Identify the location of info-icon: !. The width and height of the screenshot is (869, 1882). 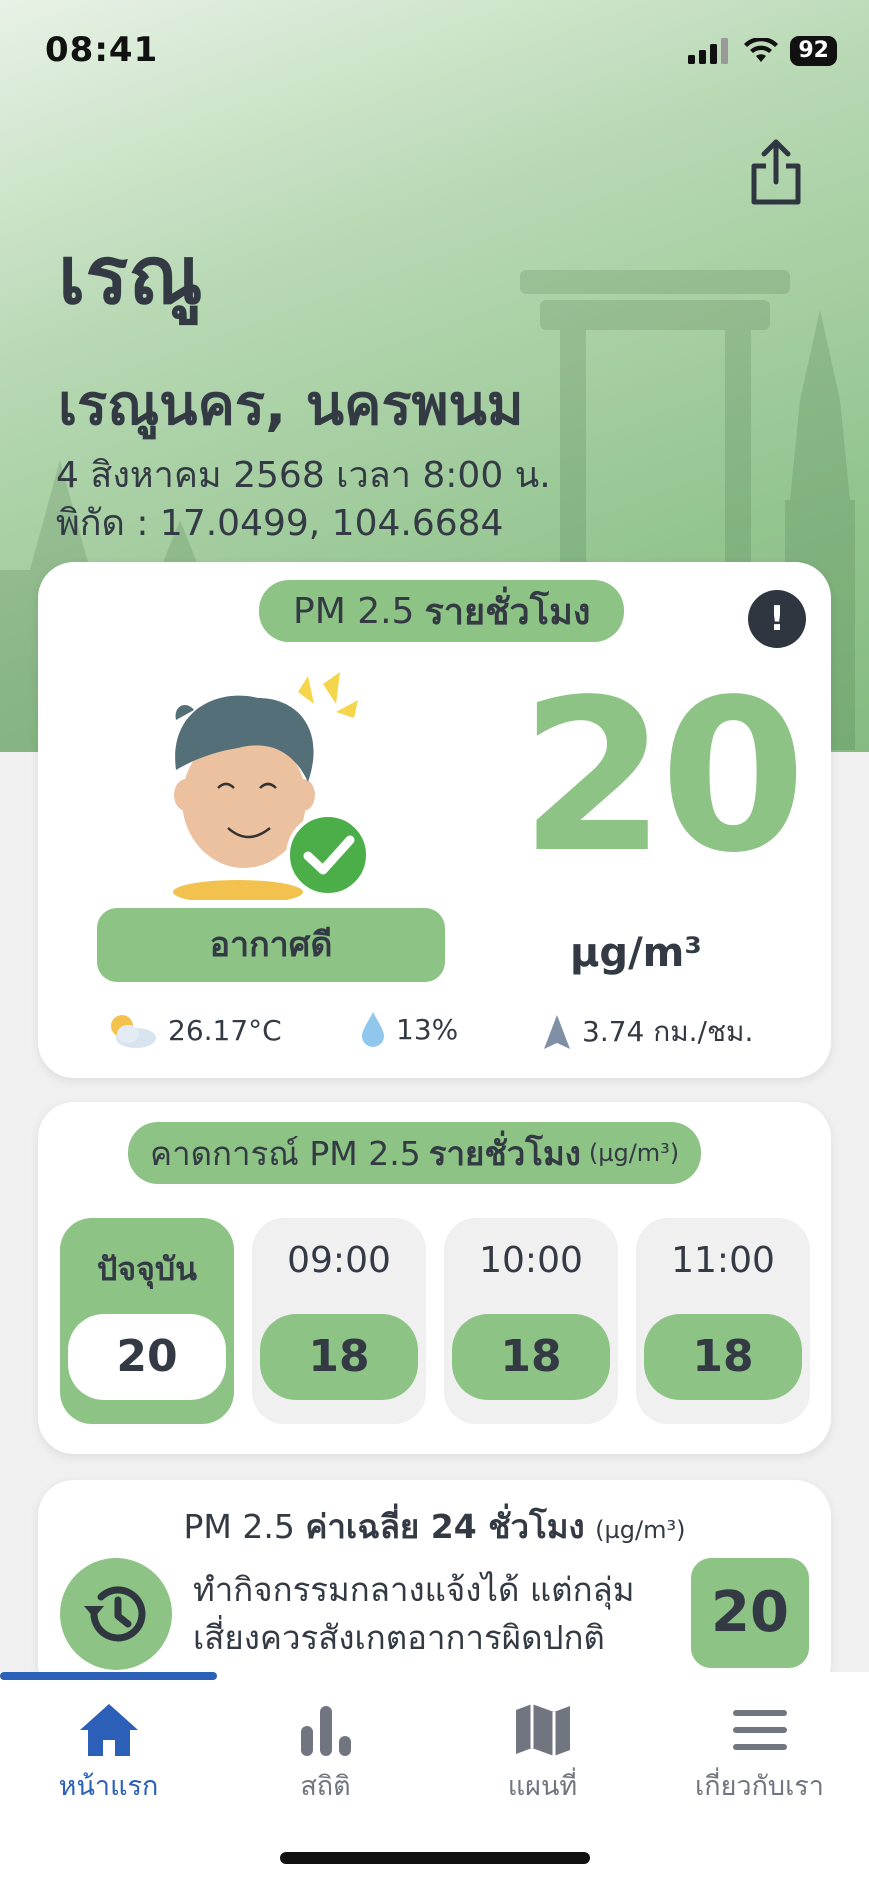
(777, 619).